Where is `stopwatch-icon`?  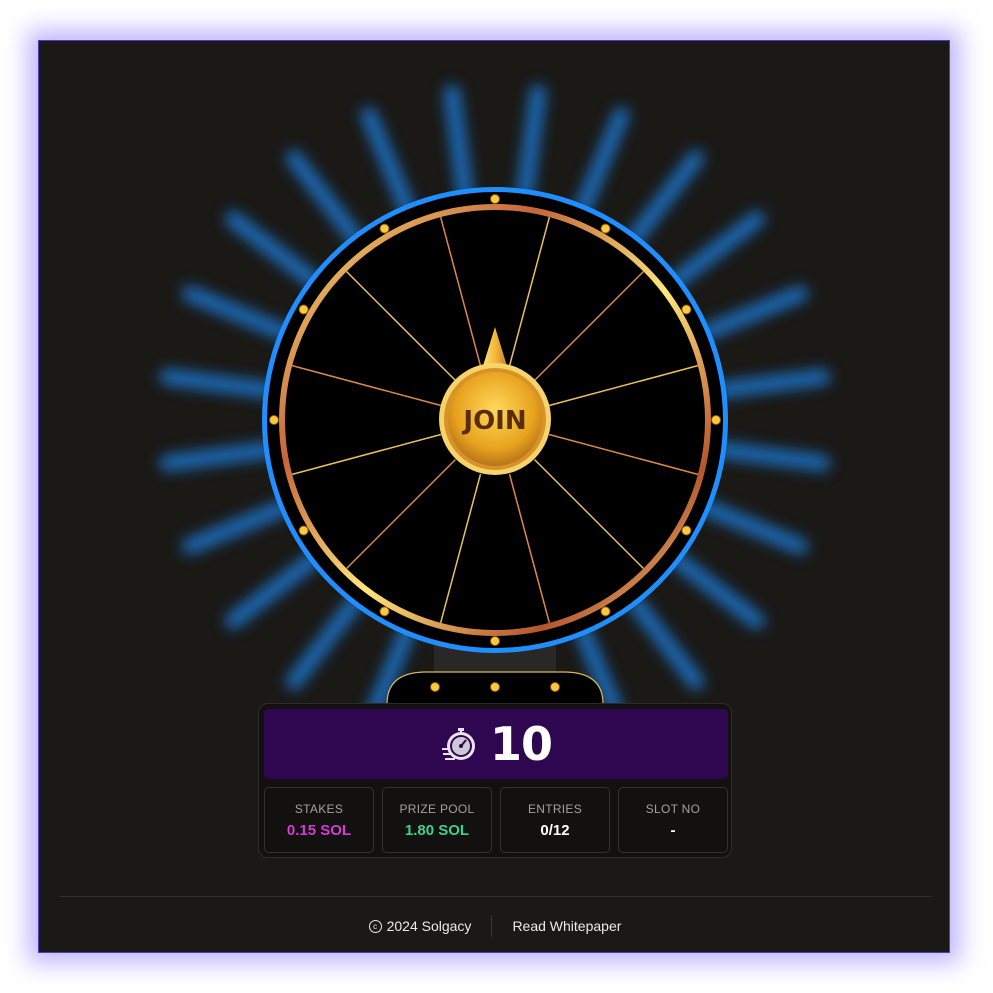 stopwatch-icon is located at coordinates (458, 744).